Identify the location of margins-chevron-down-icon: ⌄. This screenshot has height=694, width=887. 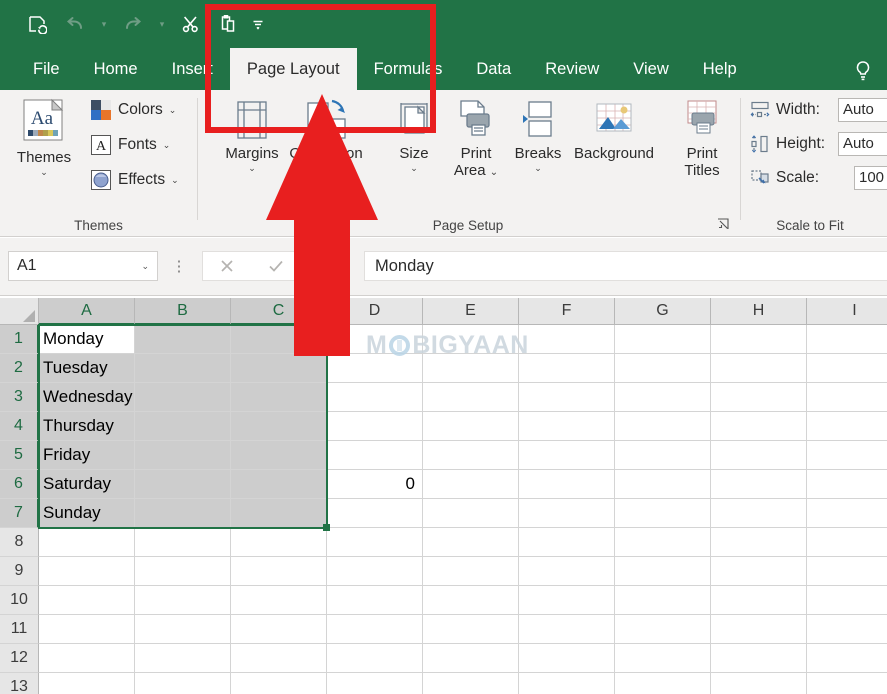
(252, 168).